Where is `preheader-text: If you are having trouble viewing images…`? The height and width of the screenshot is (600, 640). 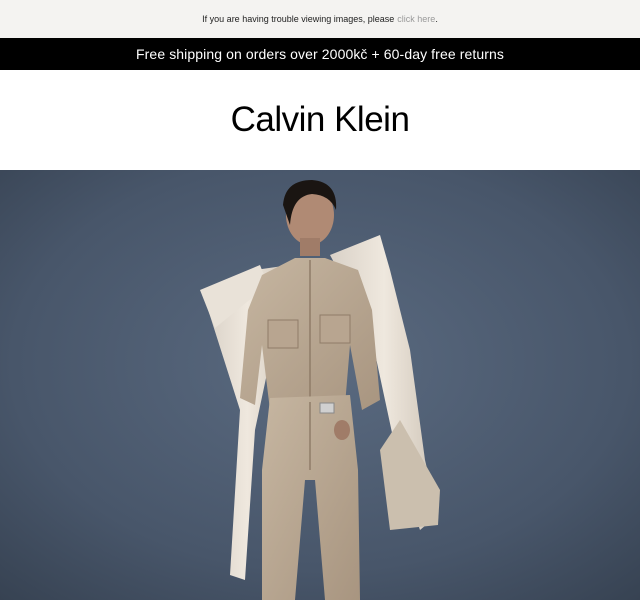
preheader-text: If you are having trouble viewing images… is located at coordinates (298, 19).